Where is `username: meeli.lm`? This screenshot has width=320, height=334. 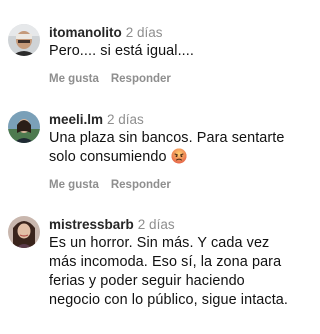
username: meeli.lm is located at coordinates (76, 119).